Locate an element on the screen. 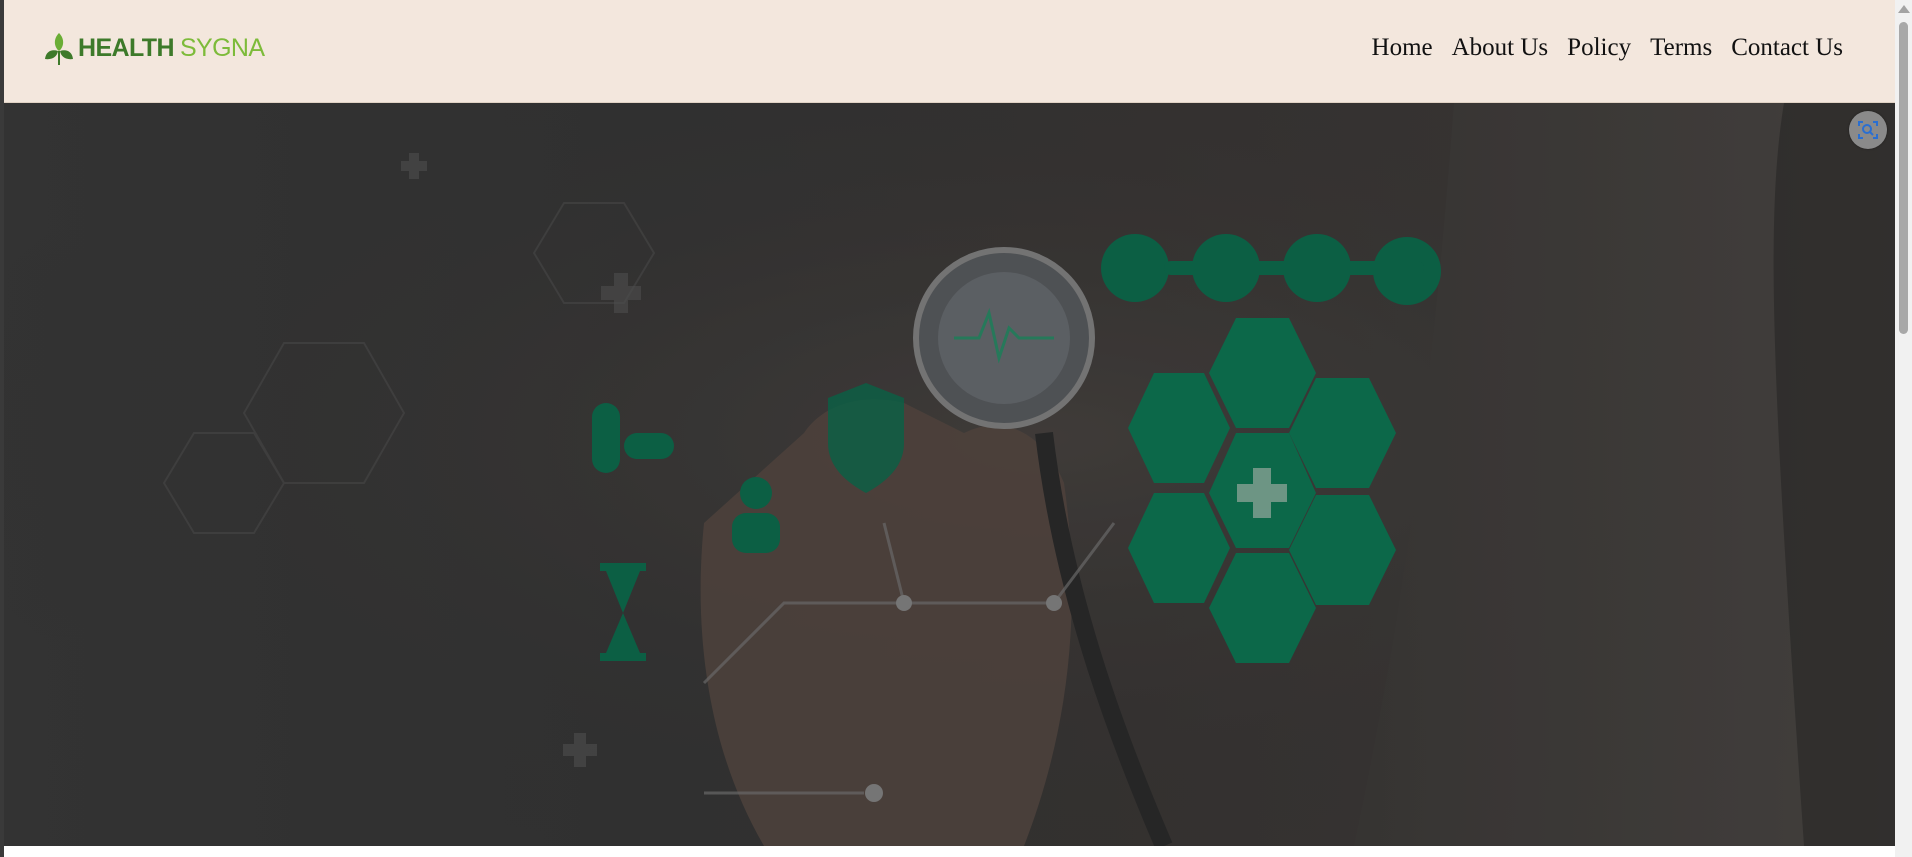 Image resolution: width=1912 pixels, height=857 pixels. leaf-logo-icon is located at coordinates (59, 49).